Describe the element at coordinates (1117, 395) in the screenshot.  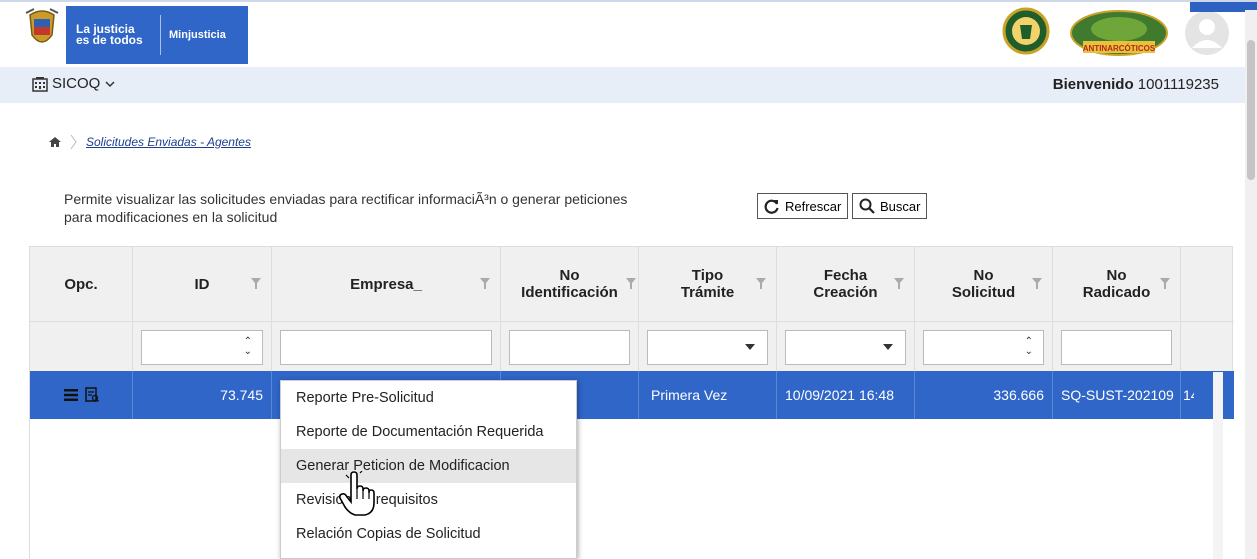
I see `row-no-radicado-cell: SQ-SUST-202109` at that location.